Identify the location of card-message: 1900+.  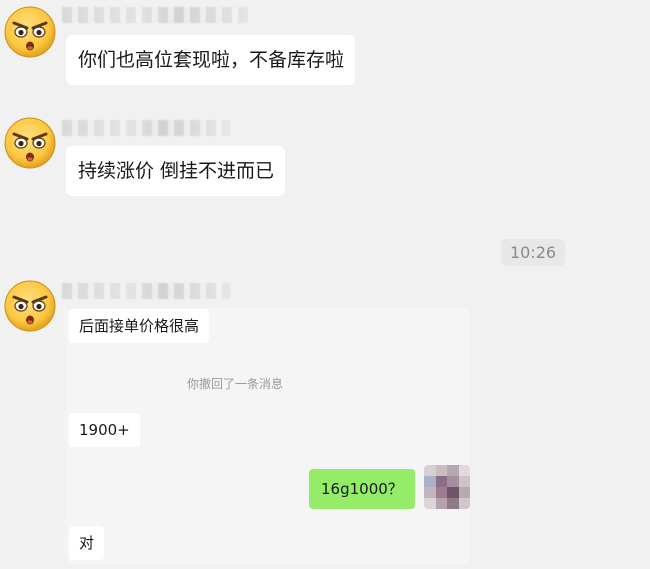
(104, 430).